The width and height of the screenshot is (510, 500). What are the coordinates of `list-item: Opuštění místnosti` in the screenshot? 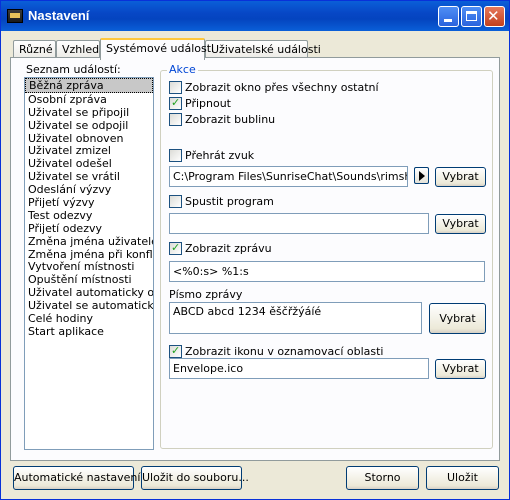 It's located at (89, 279).